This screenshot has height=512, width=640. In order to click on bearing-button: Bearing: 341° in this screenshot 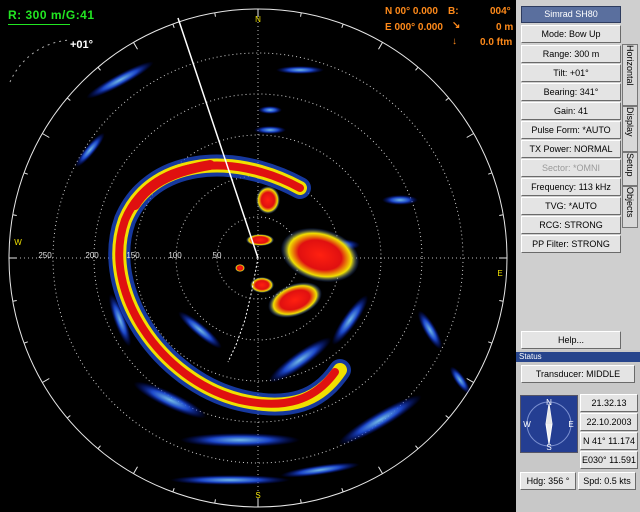, I will do `click(571, 92)`.